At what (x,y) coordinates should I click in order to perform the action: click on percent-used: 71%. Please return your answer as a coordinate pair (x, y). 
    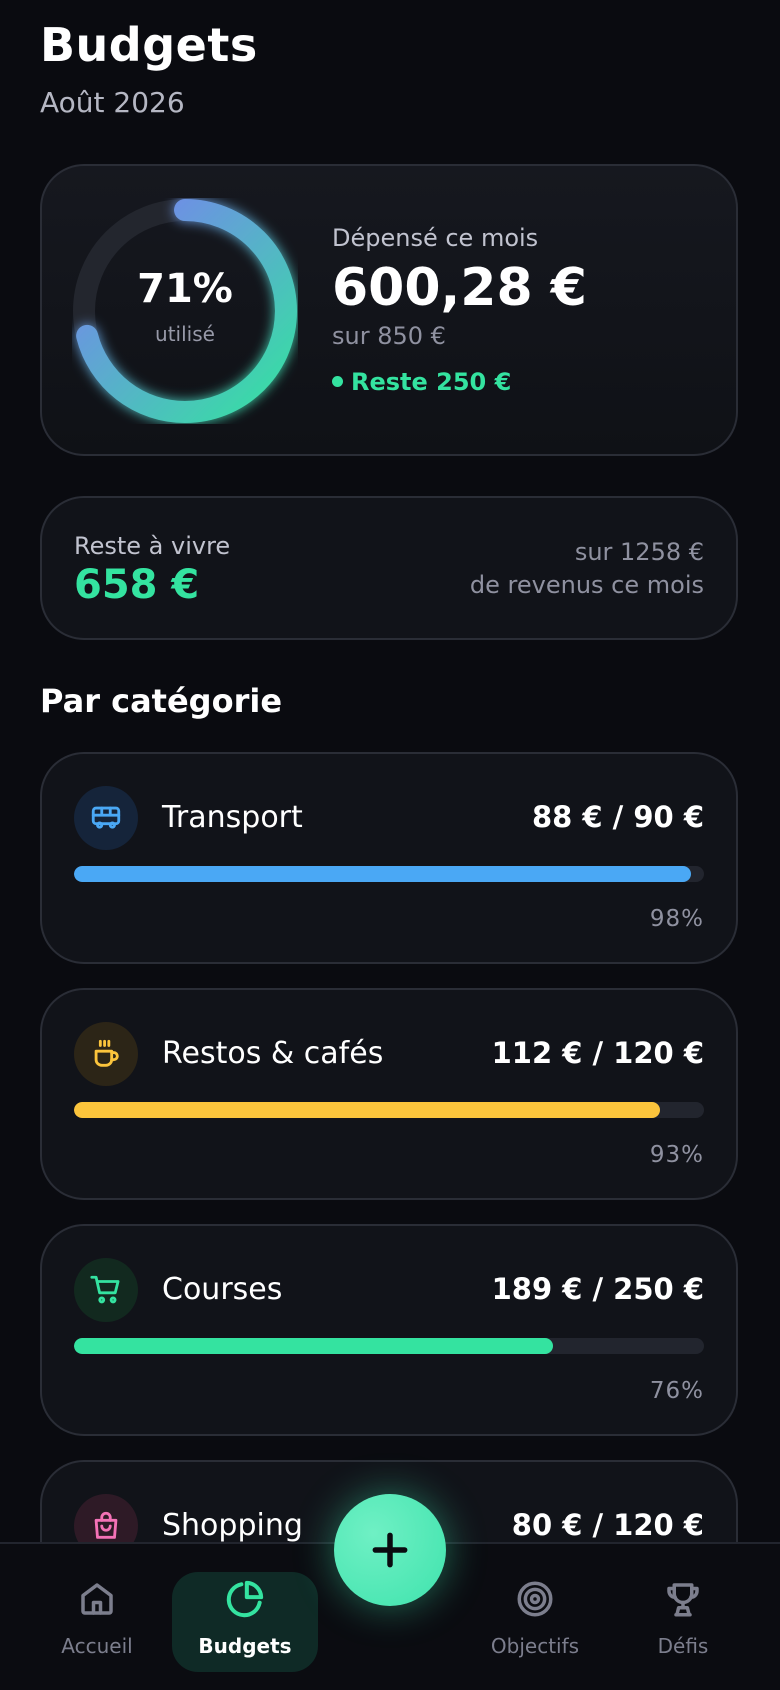
    Looking at the image, I should click on (185, 289).